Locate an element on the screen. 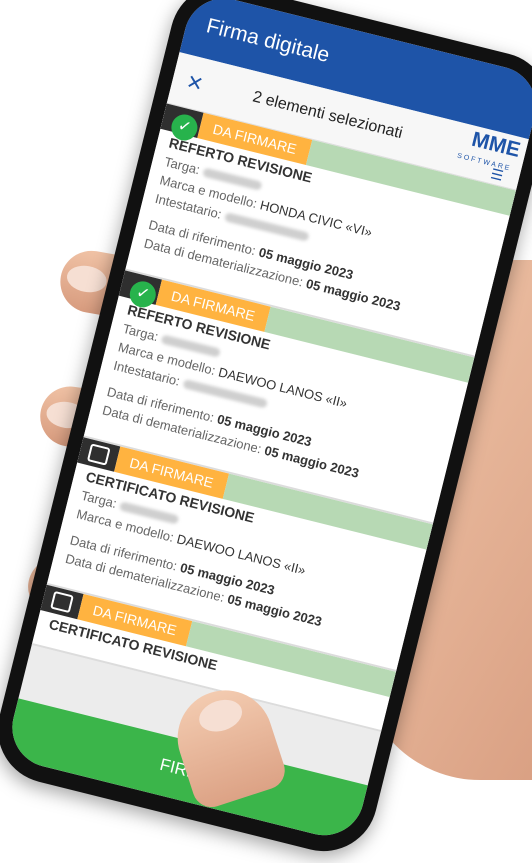 The width and height of the screenshot is (532, 863). app-title: Firma digitale is located at coordinates (268, 41).